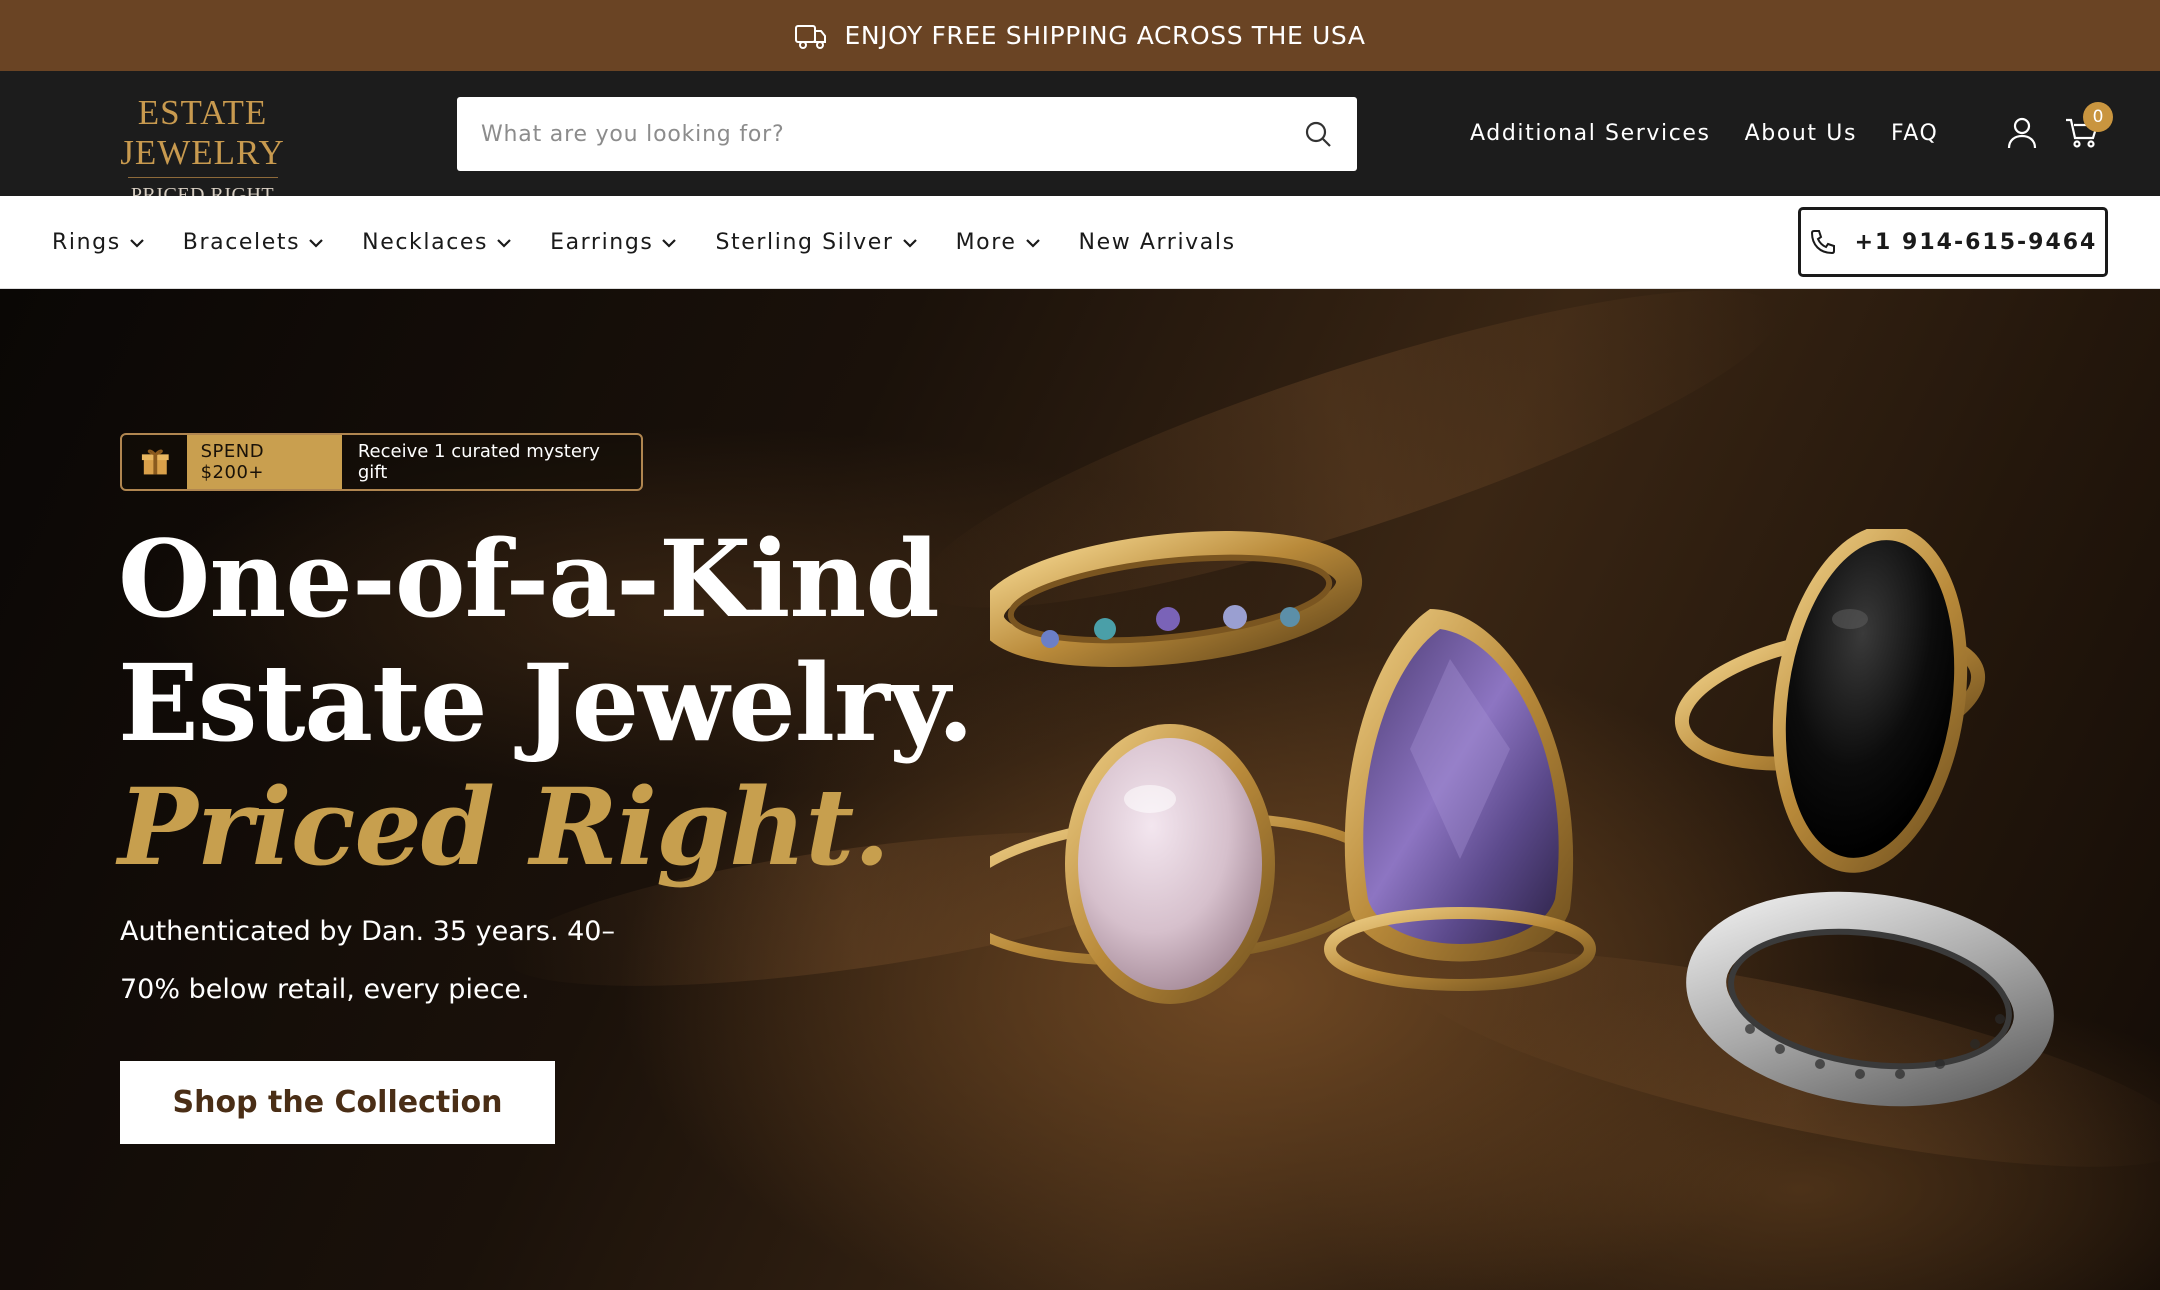 The image size is (2160, 1290). I want to click on category-rings: Rings, so click(99, 242).